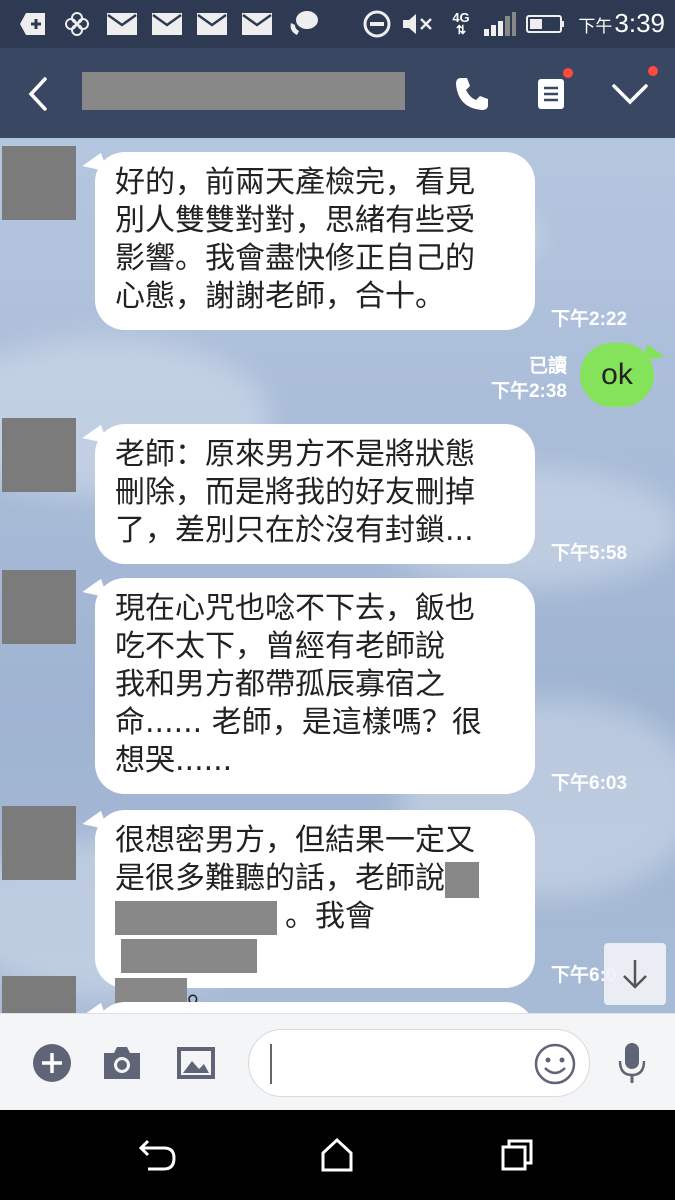  Describe the element at coordinates (419, 1063) in the screenshot. I see `message-input` at that location.